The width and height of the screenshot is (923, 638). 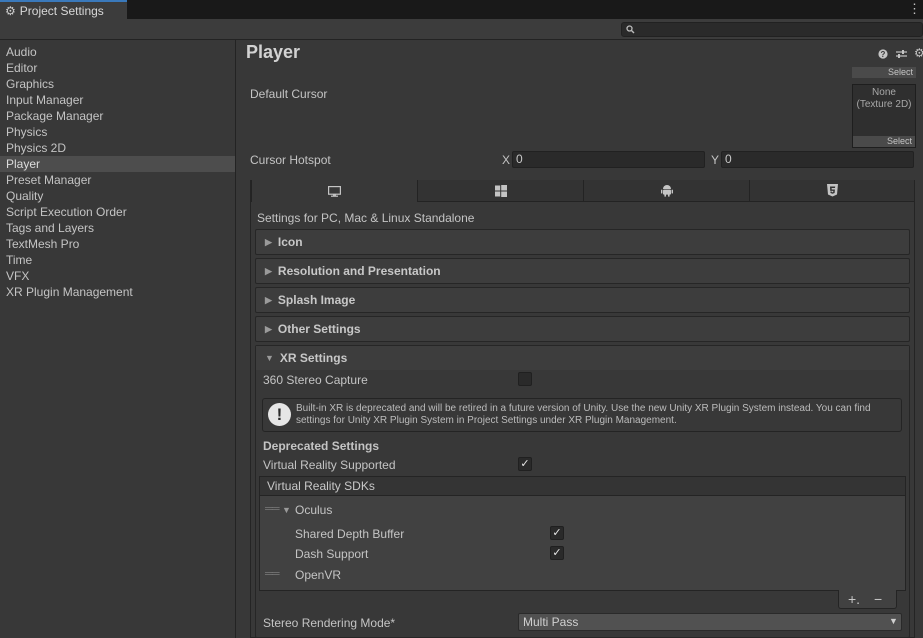 What do you see at coordinates (279, 414) in the screenshot?
I see `warning-icon: !` at bounding box center [279, 414].